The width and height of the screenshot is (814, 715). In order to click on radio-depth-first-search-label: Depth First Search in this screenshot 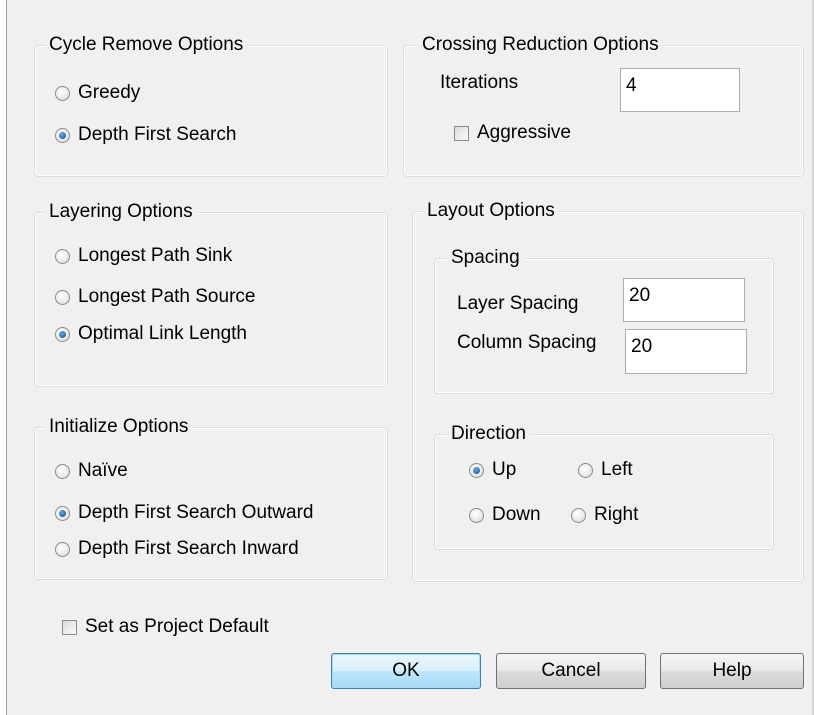, I will do `click(157, 134)`.